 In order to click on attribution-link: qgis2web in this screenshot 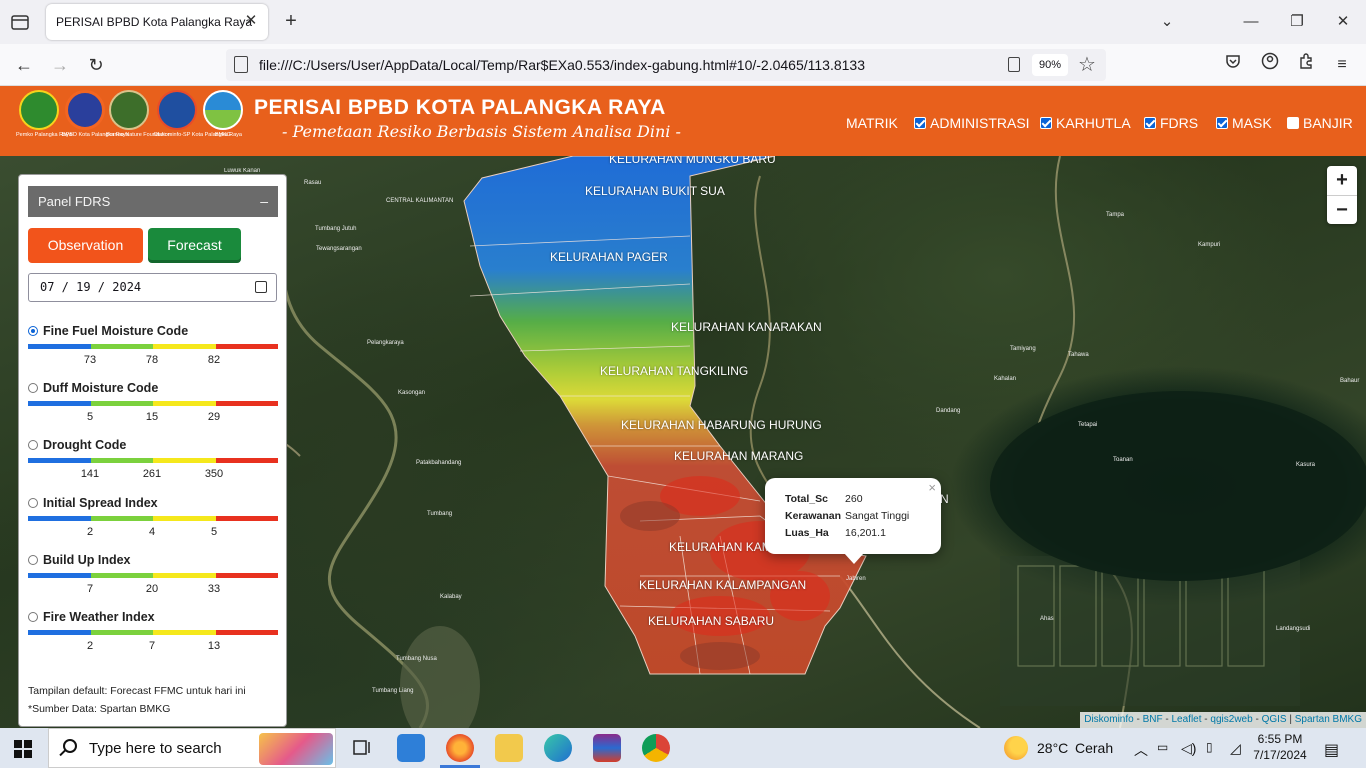, I will do `click(1231, 719)`.